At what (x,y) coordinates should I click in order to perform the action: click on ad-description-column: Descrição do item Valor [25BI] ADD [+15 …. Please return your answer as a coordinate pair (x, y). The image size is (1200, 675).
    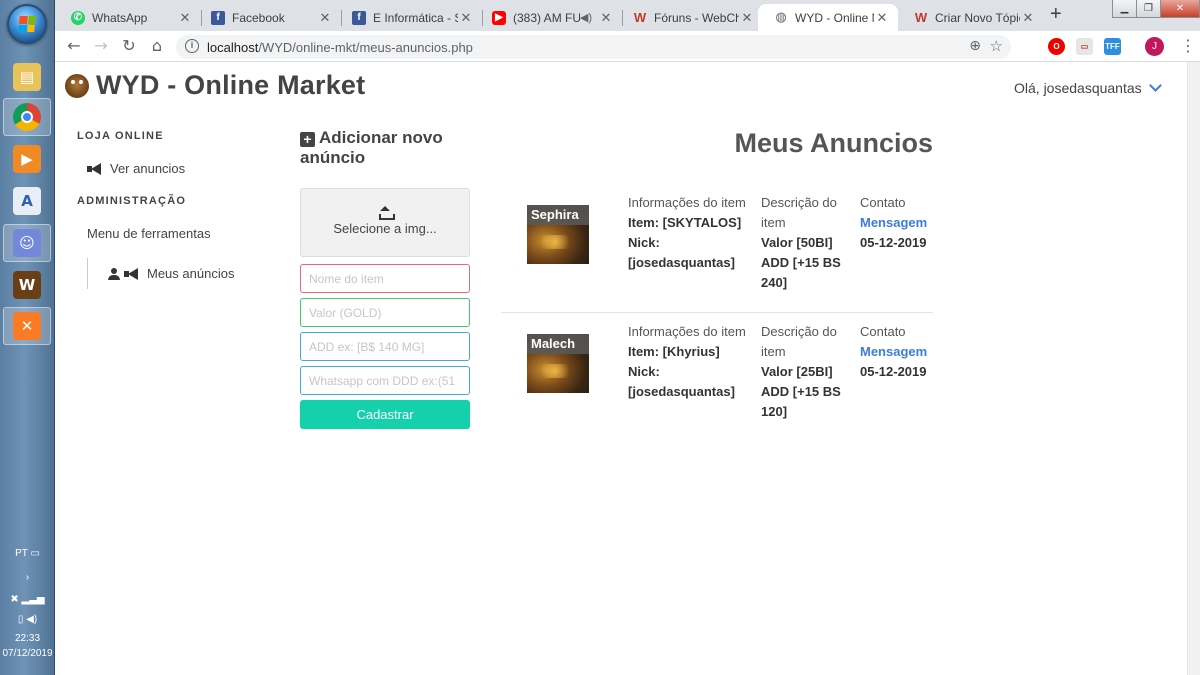
    Looking at the image, I should click on (801, 371).